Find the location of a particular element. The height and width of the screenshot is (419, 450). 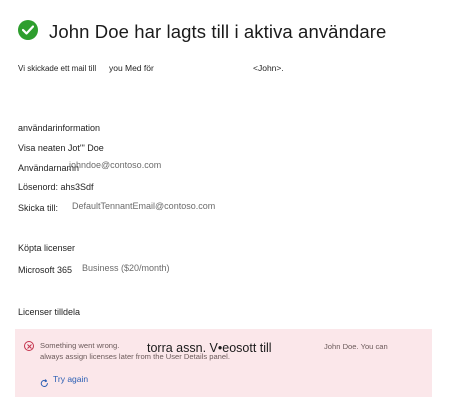

mail-notice-you: you is located at coordinates (116, 68).